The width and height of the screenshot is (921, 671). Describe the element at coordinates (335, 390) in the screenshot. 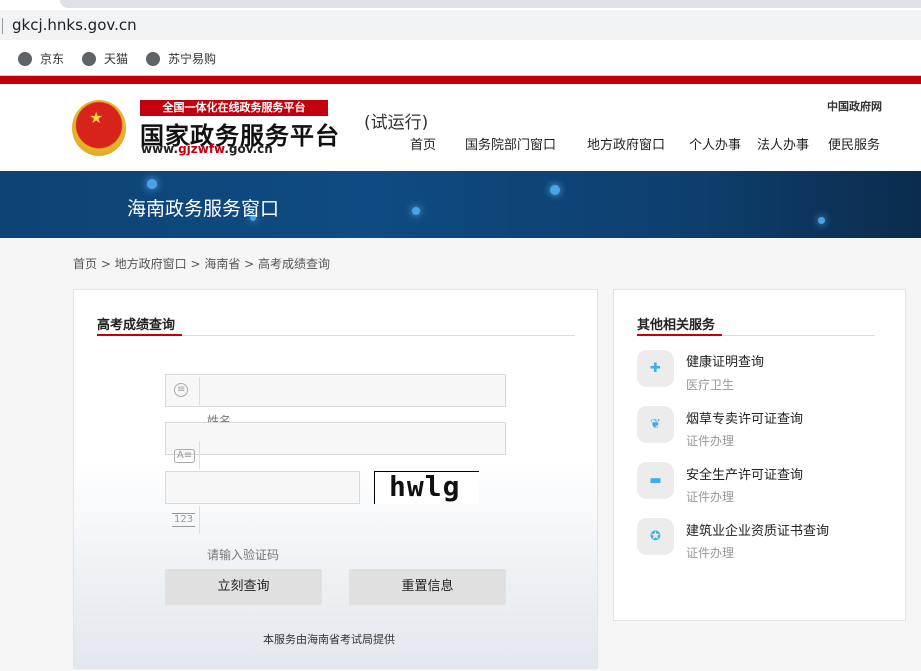

I see `exam-number-input` at that location.